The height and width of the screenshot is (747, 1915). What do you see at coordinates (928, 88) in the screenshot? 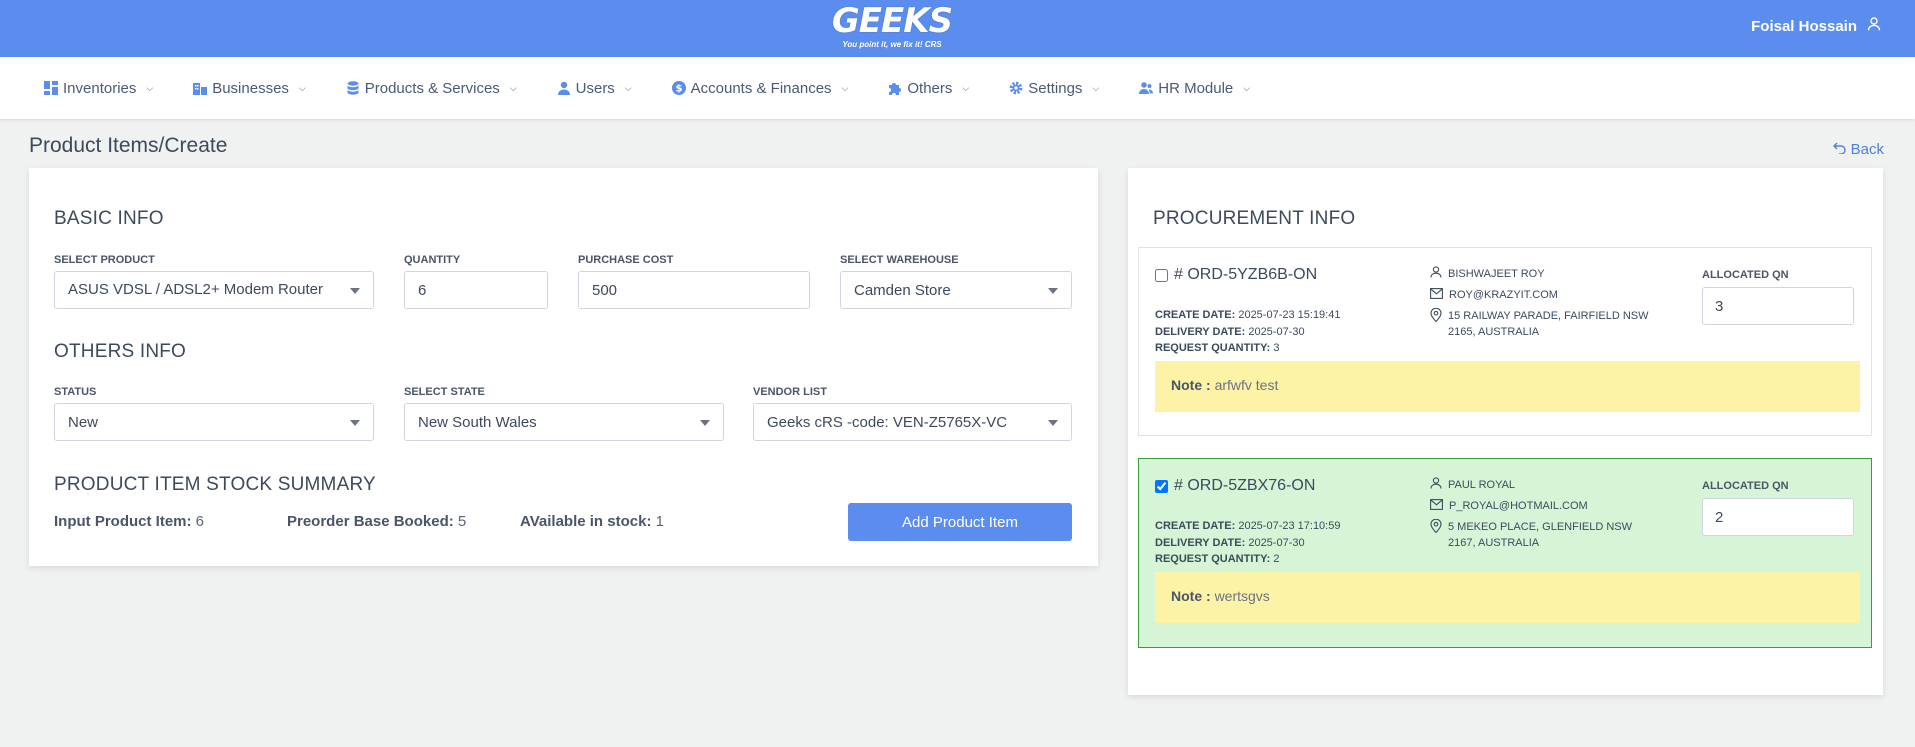
I see `nav-others: Others ⌵` at bounding box center [928, 88].